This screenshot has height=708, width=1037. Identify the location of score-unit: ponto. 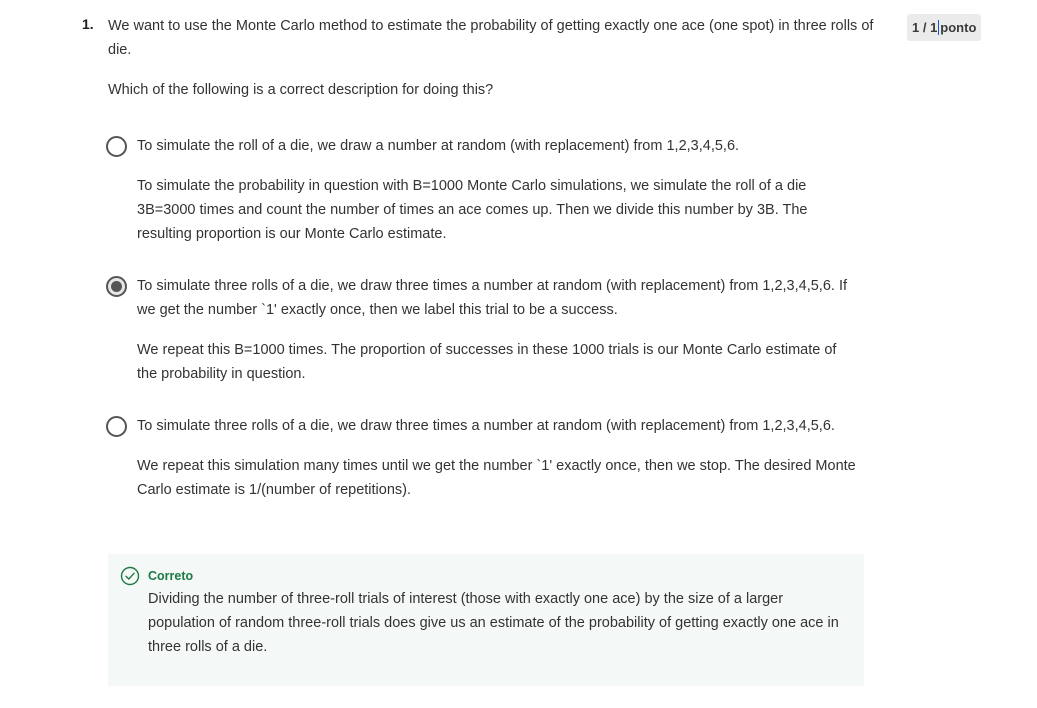
(958, 27).